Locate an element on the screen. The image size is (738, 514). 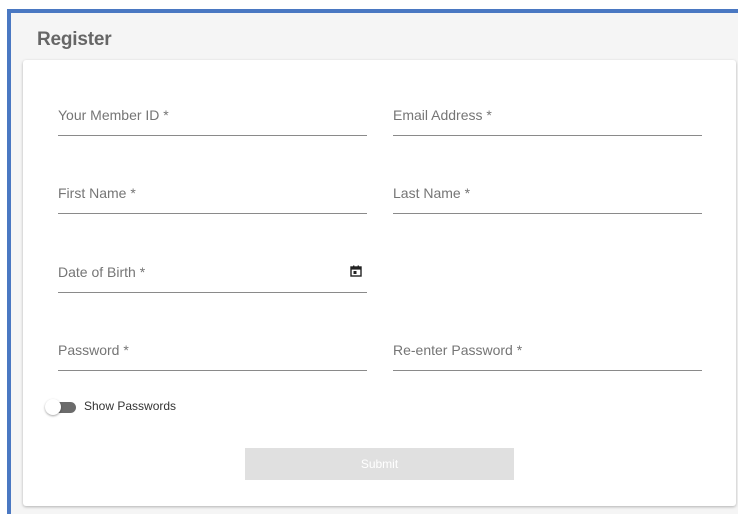
password-label: Password * is located at coordinates (93, 350).